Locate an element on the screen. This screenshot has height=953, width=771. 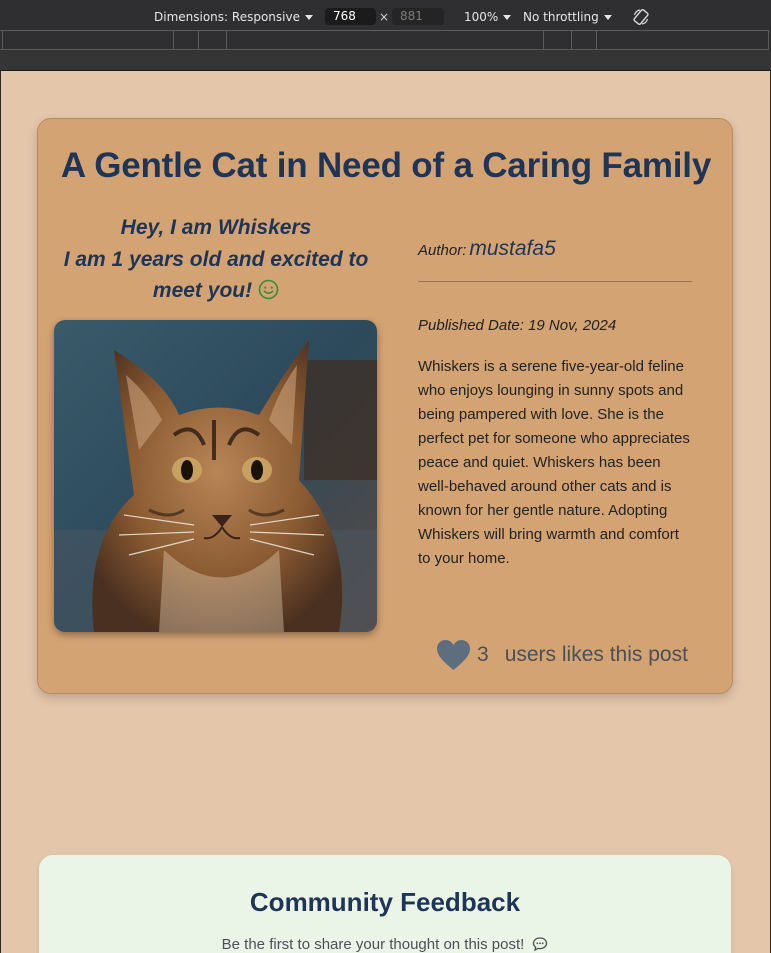
times-sign: × is located at coordinates (384, 17).